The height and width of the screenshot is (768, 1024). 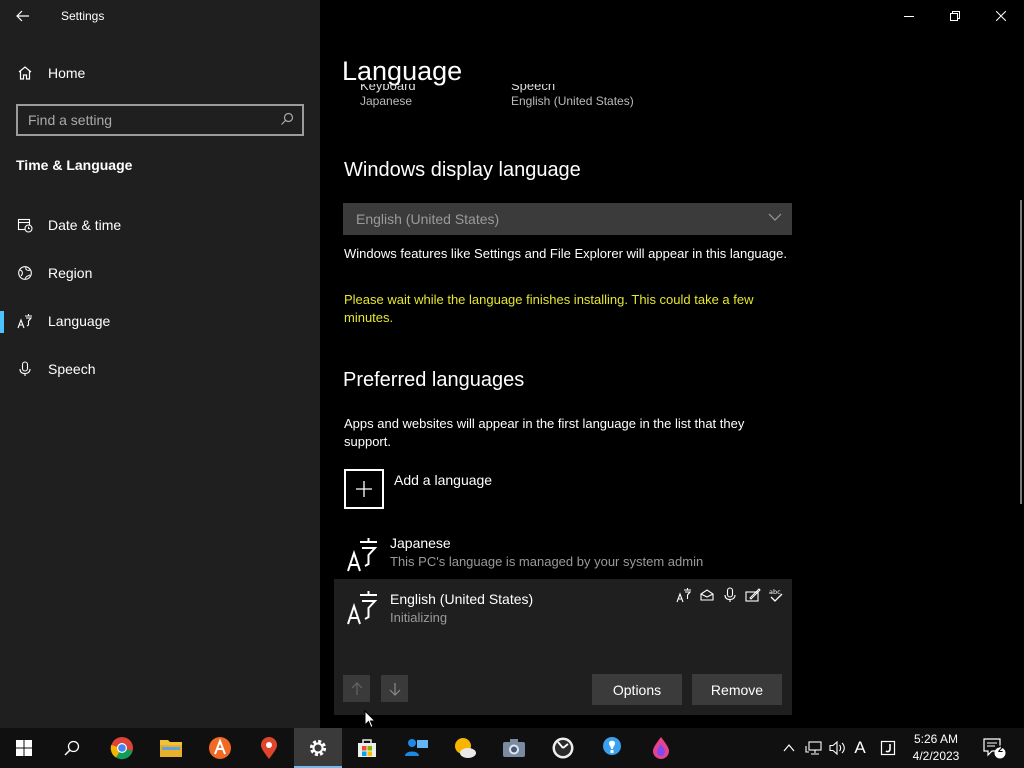 I want to click on sidebar-item-language: Language, so click(x=160, y=321).